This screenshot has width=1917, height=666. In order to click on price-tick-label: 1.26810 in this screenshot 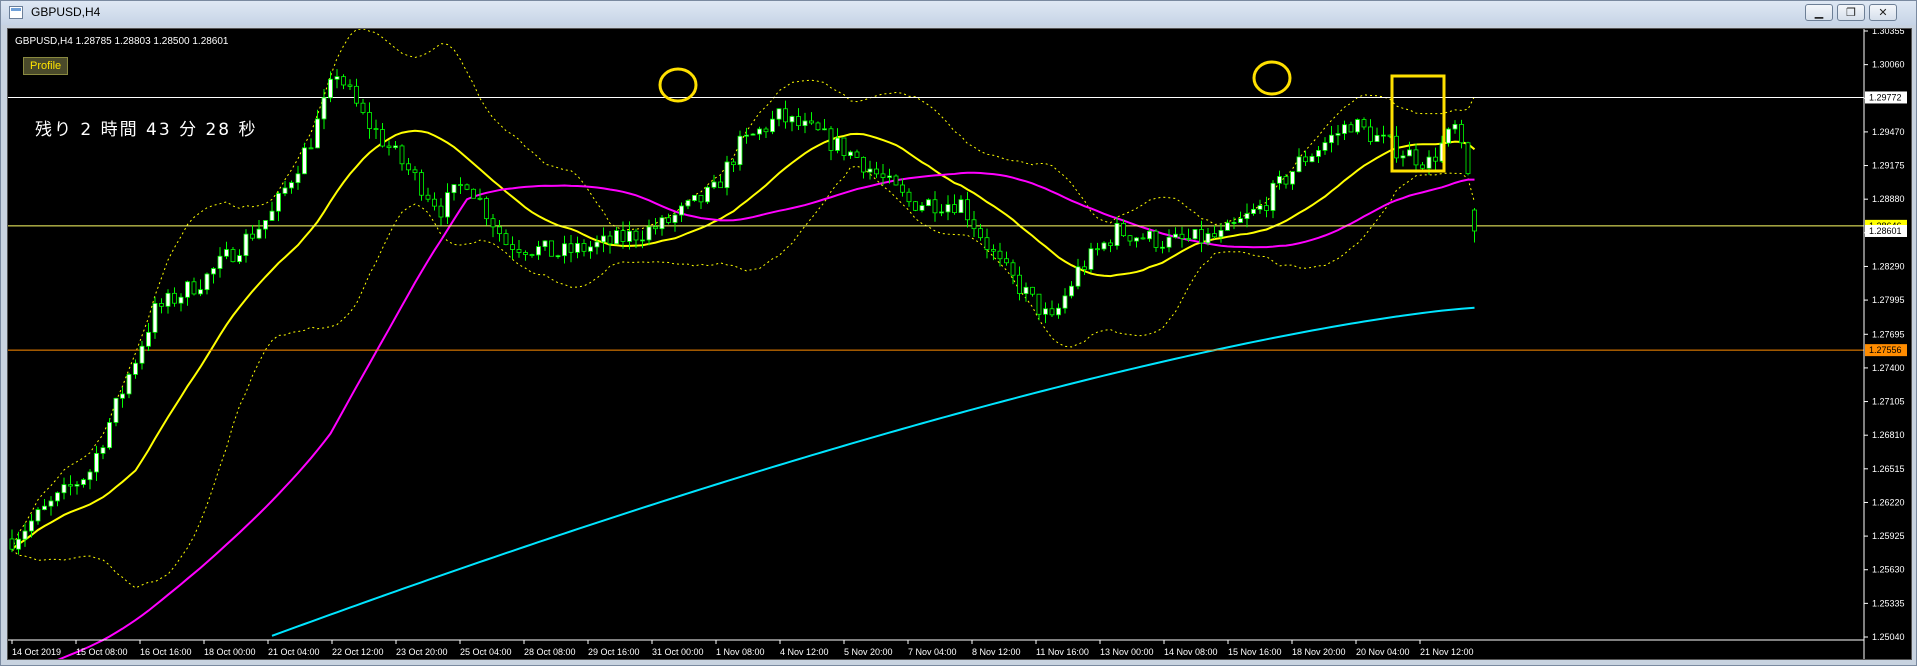, I will do `click(1888, 435)`.